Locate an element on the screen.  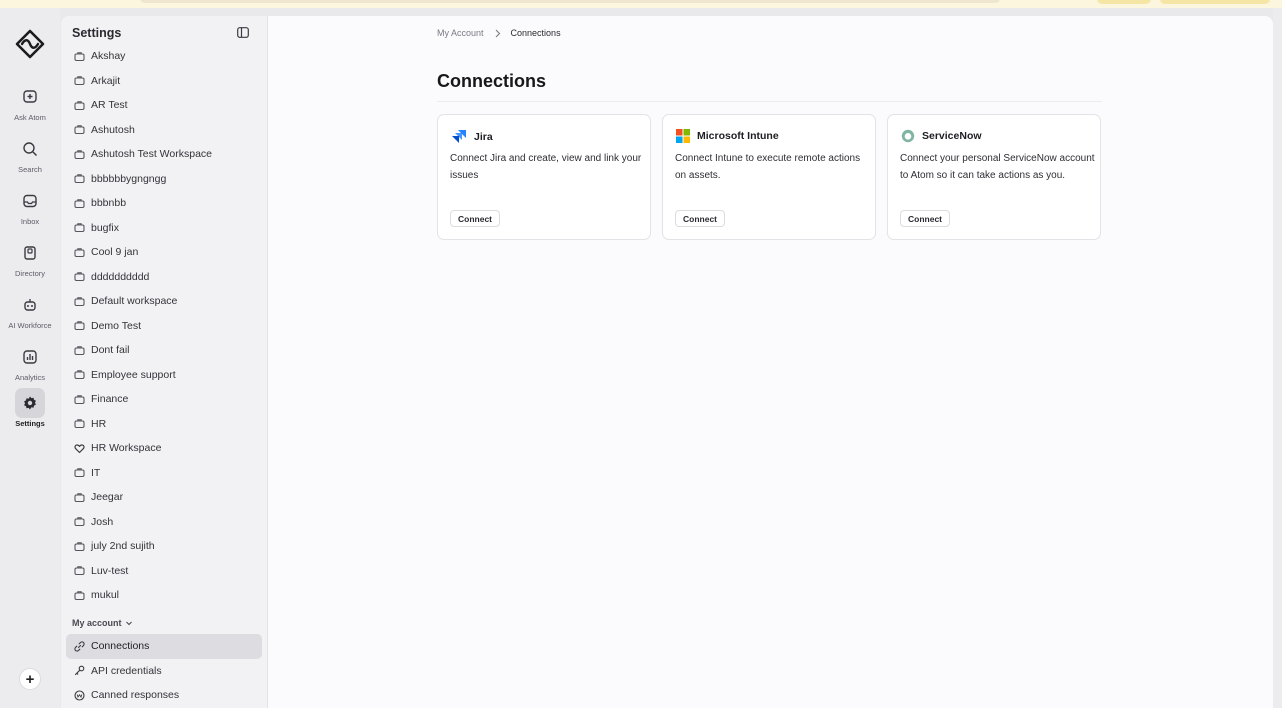
connect-intune-button: Connect is located at coordinates (700, 218).